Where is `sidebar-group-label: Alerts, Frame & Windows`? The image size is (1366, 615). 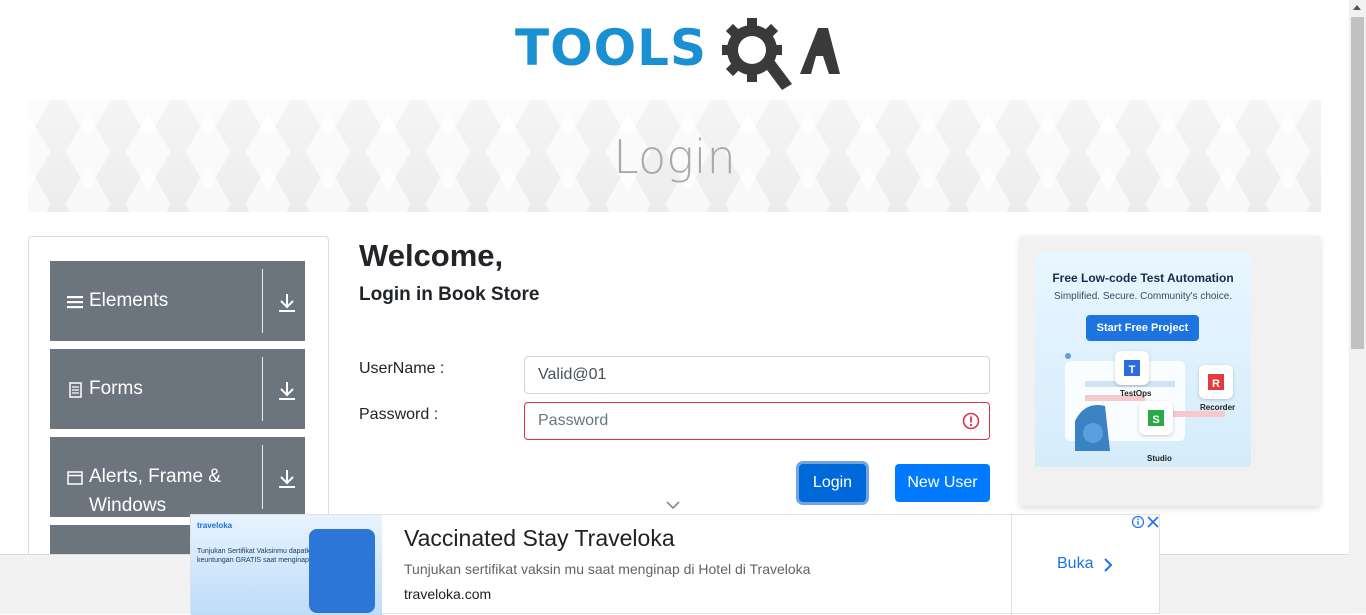
sidebar-group-label: Alerts, Frame & Windows is located at coordinates (155, 491).